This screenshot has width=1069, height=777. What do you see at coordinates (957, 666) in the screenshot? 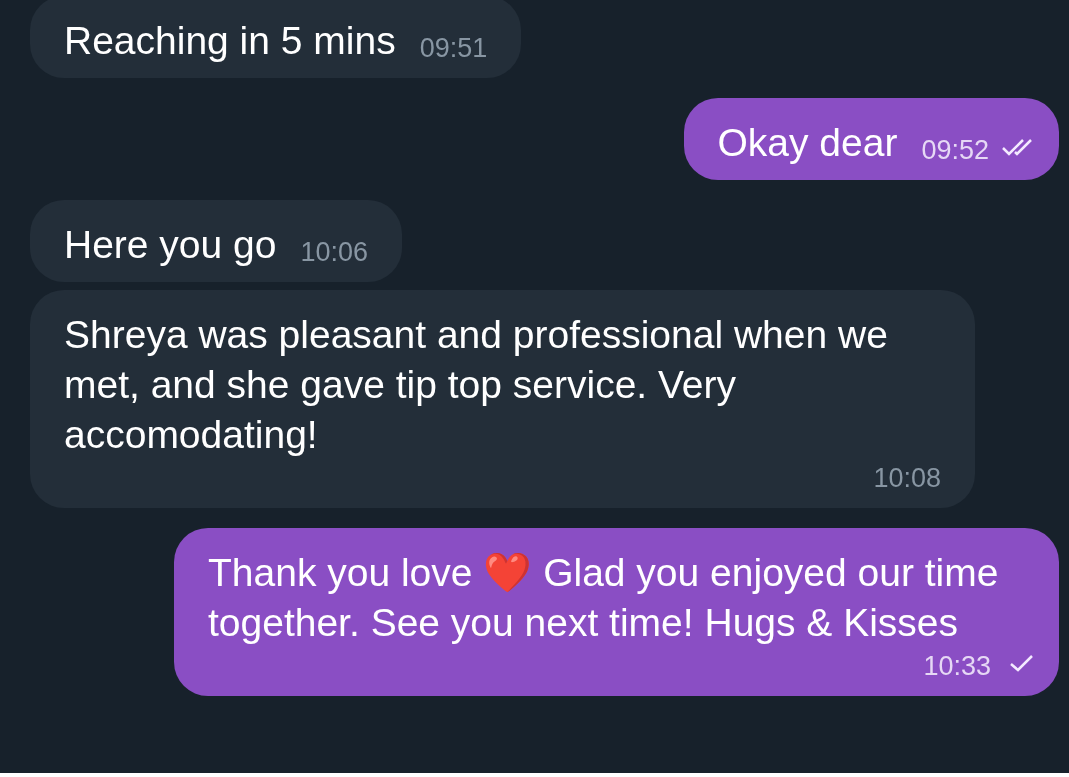
I see `message-time: 10:33` at bounding box center [957, 666].